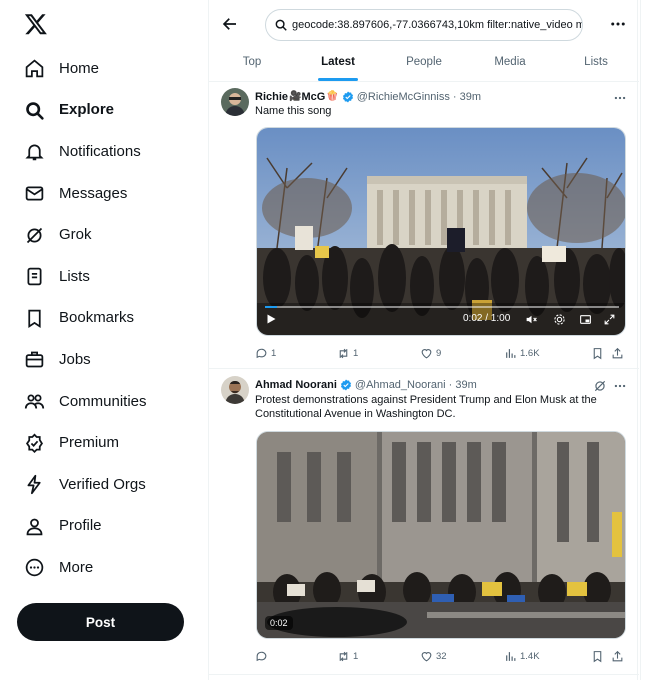  I want to click on nav-label-more: More, so click(76, 567).